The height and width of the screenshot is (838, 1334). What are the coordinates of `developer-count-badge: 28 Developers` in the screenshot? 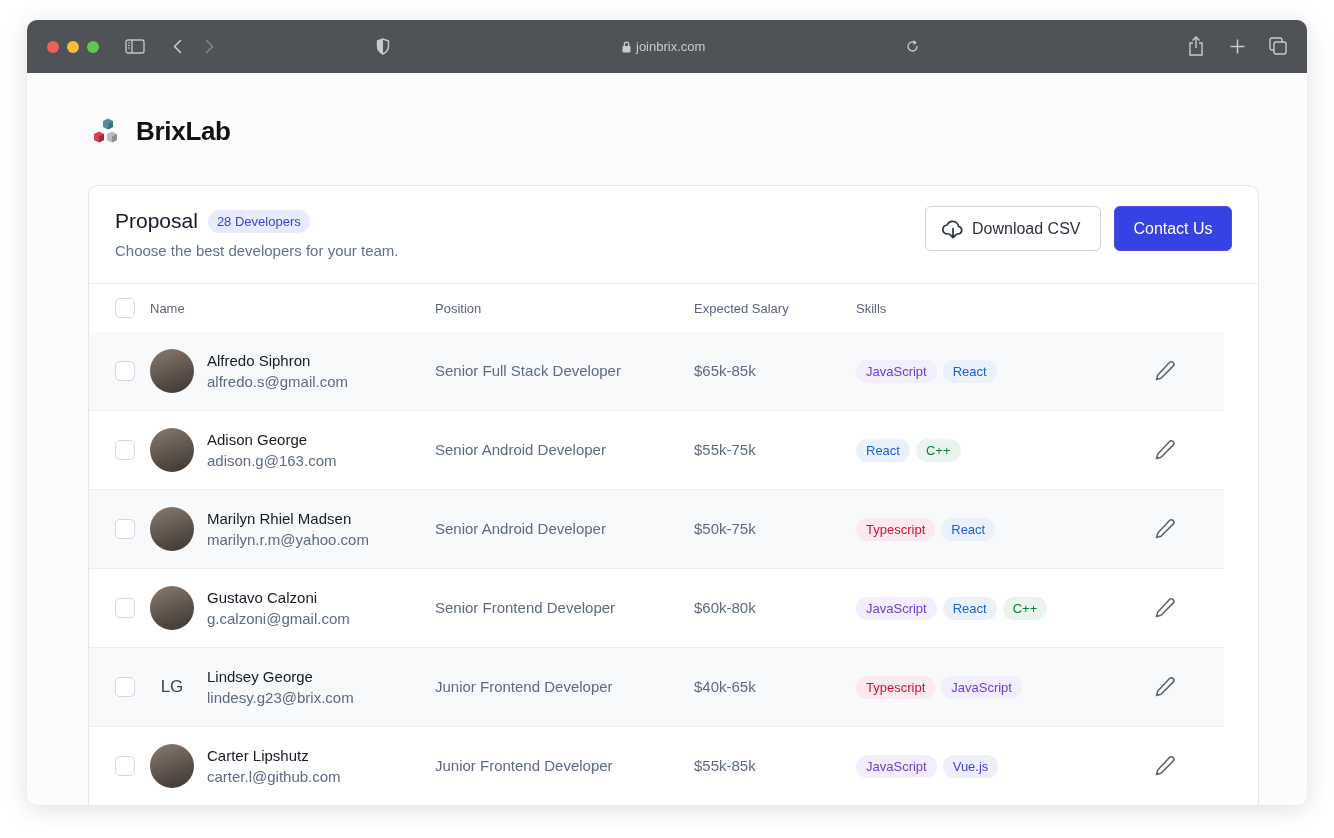 It's located at (258, 221).